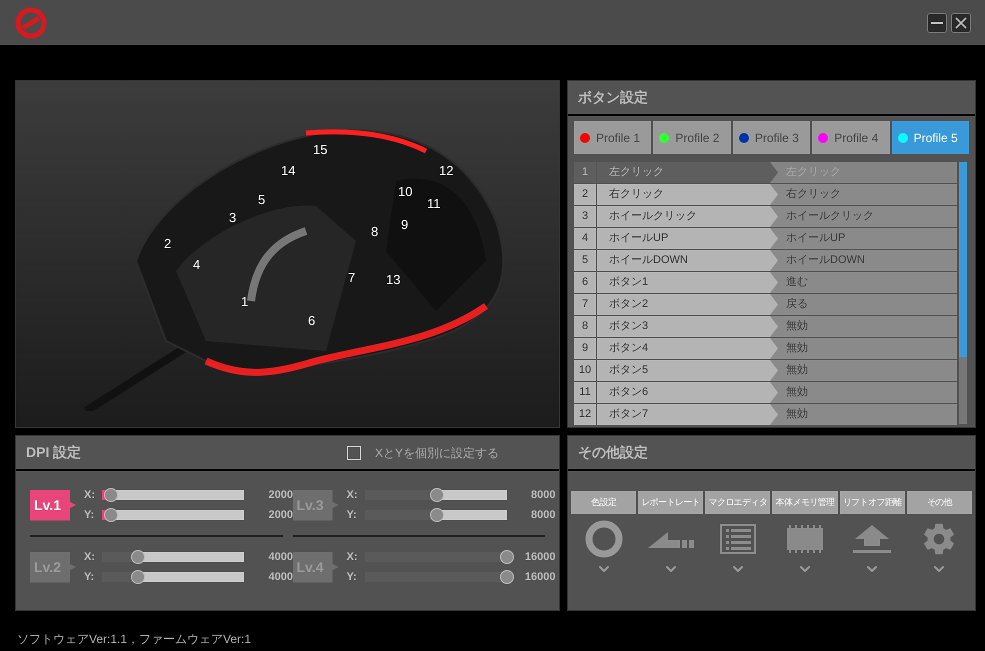 Image resolution: width=985 pixels, height=651 pixels. What do you see at coordinates (405, 192) in the screenshot?
I see `button-number-label: 10` at bounding box center [405, 192].